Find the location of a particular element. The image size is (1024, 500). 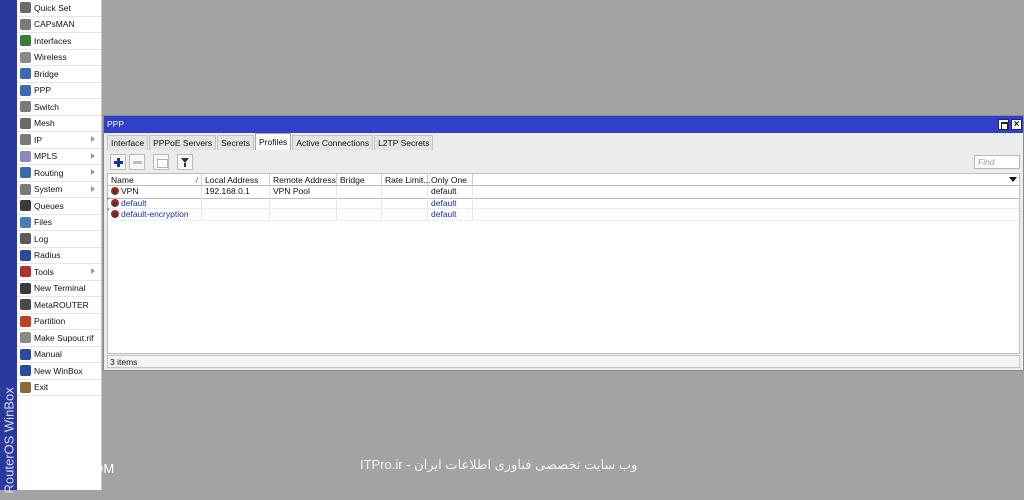

table-row: VPN 192.168.0.1 VPN Pool default is located at coordinates (563, 192).